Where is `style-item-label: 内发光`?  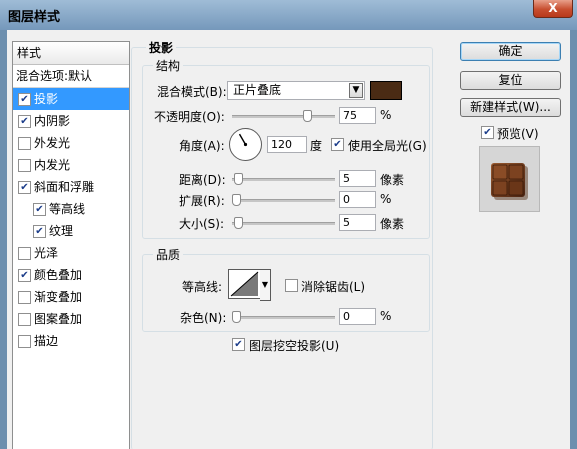 style-item-label: 内发光 is located at coordinates (52, 165).